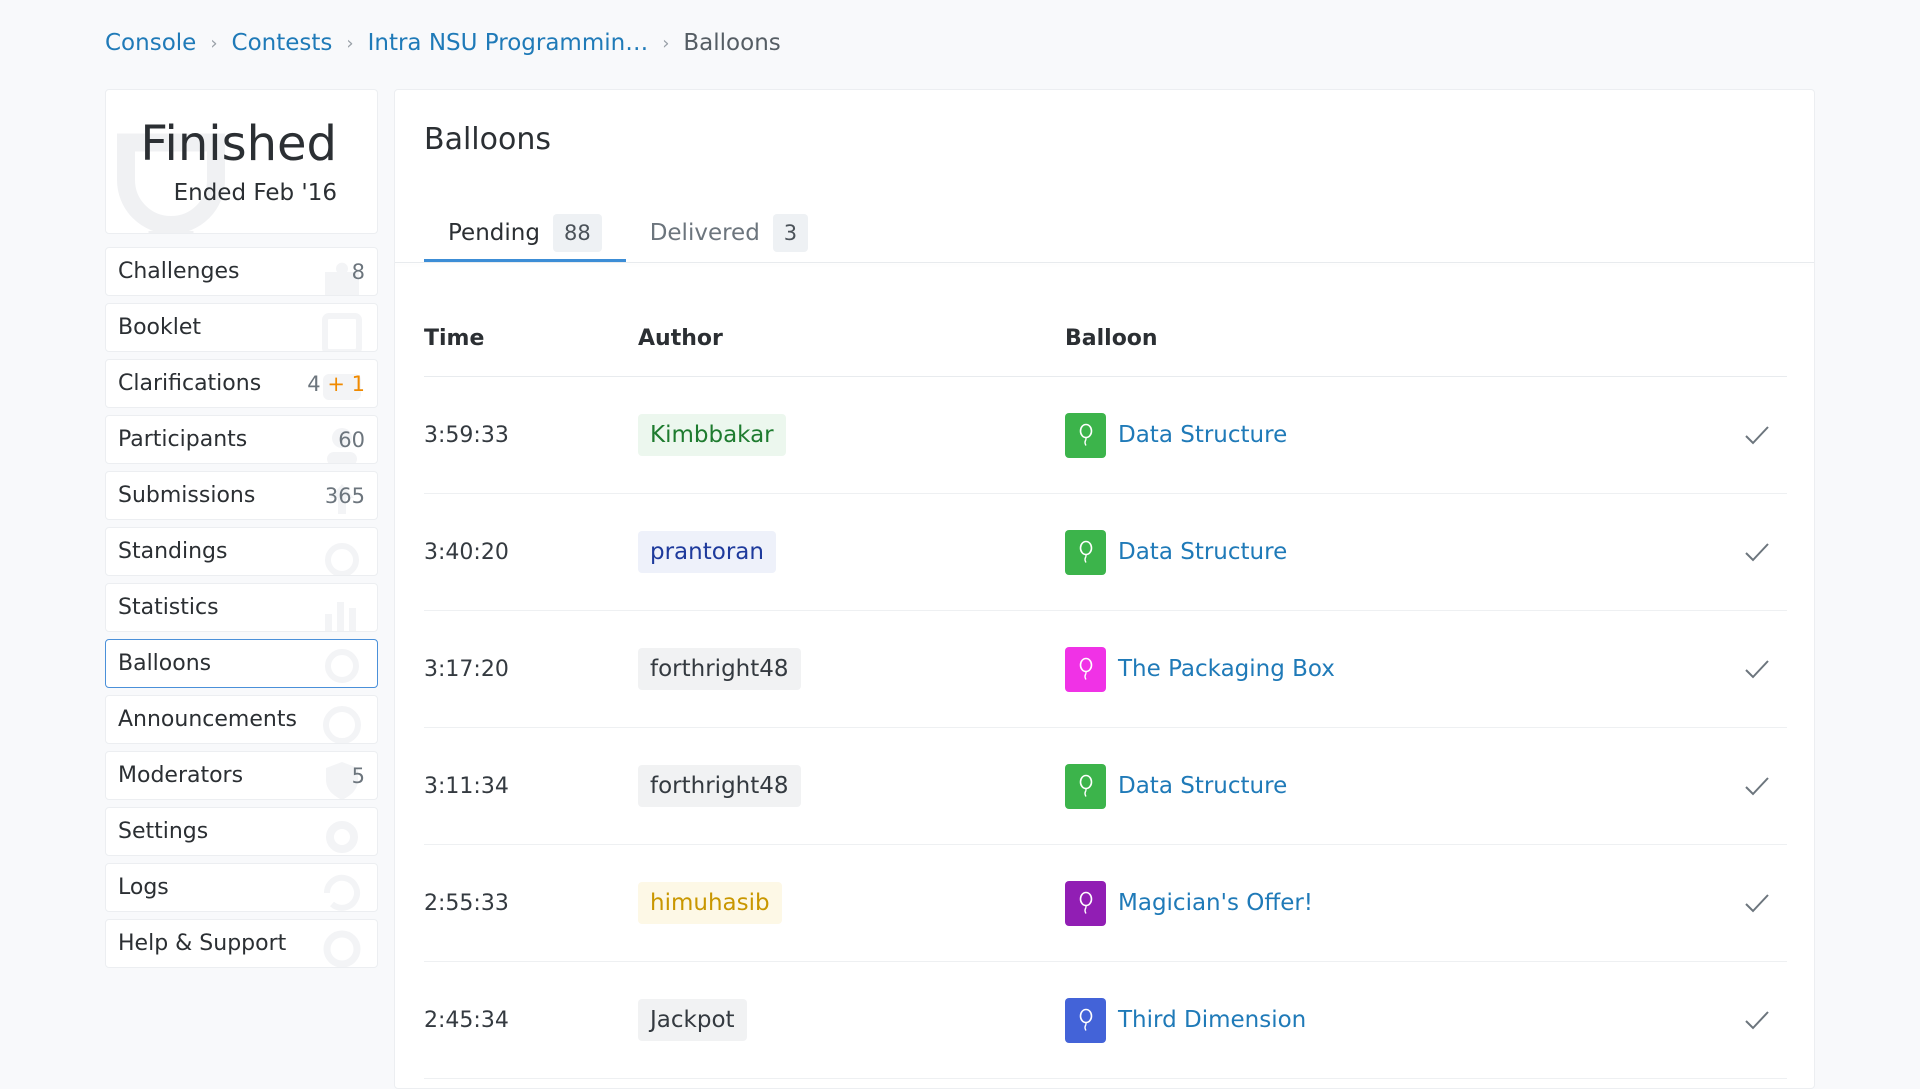 The width and height of the screenshot is (1920, 1089). What do you see at coordinates (692, 1020) in the screenshot?
I see `author-chip: Jackpot` at bounding box center [692, 1020].